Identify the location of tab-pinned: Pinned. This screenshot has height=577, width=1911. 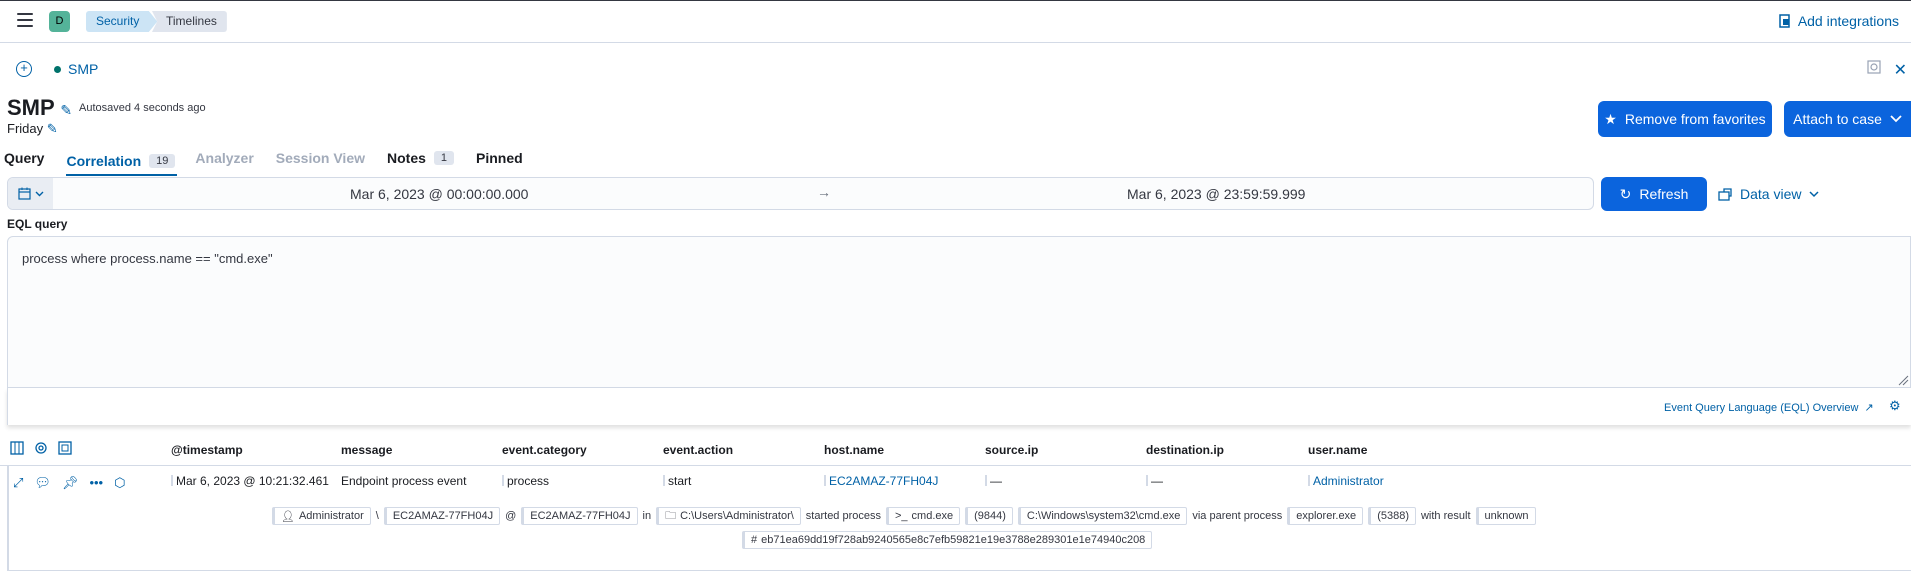
(499, 162).